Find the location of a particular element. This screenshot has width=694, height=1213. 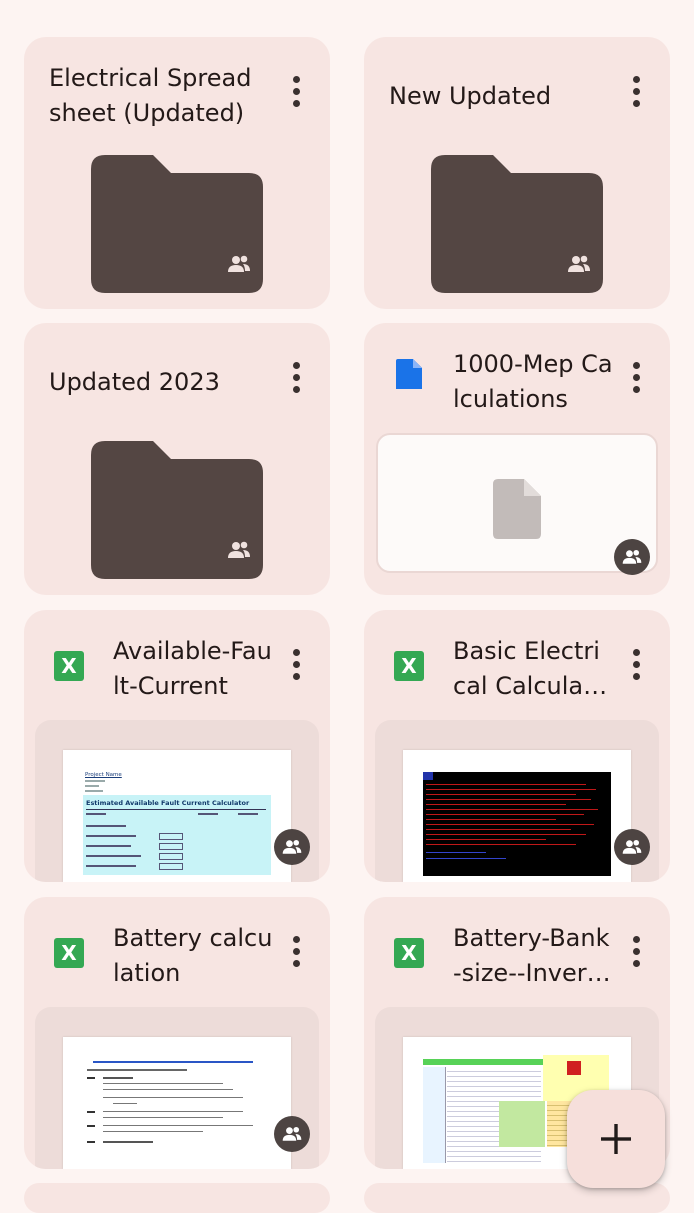

plus-icon is located at coordinates (616, 1139).